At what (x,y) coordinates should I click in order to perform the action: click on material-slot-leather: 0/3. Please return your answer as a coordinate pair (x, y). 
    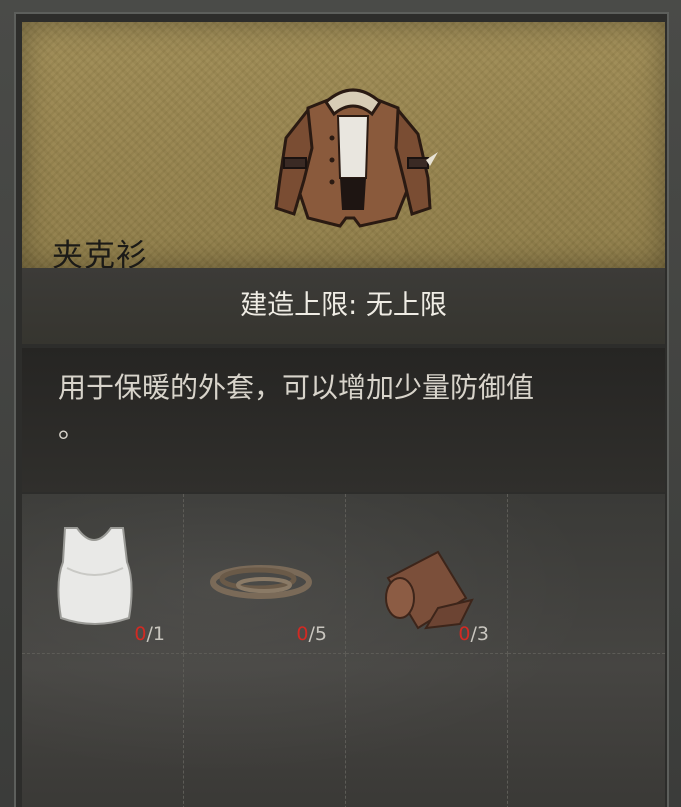
    Looking at the image, I should click on (427, 574).